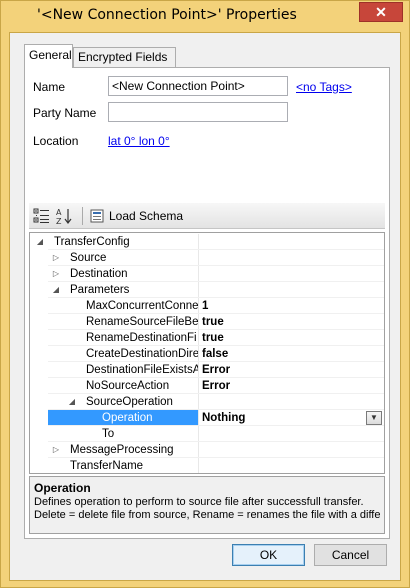  Describe the element at coordinates (100, 290) in the screenshot. I see `property-name: Parameters` at that location.